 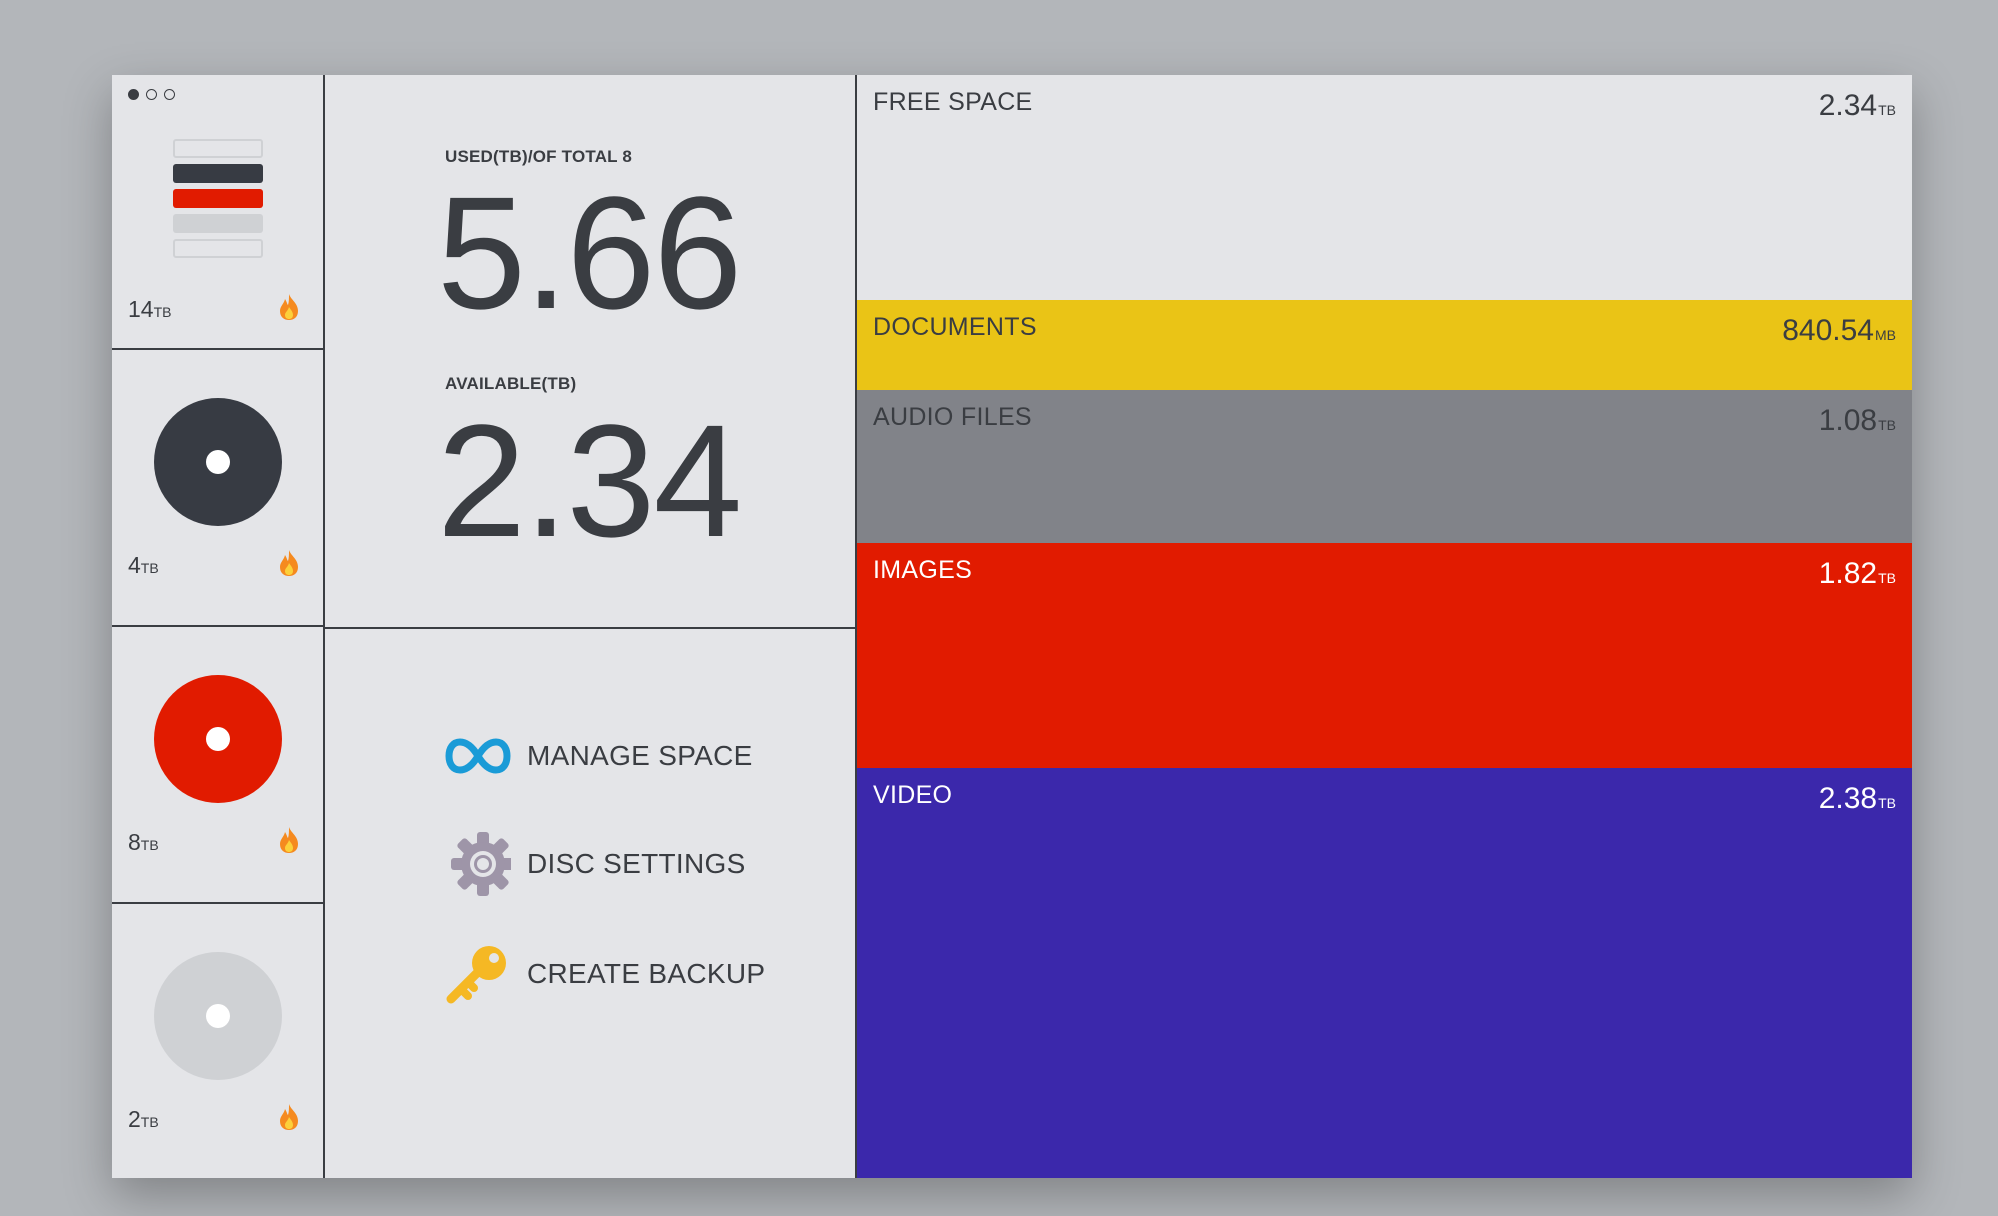 I want to click on create-backup-label: CREATE BACKUP, so click(x=646, y=973).